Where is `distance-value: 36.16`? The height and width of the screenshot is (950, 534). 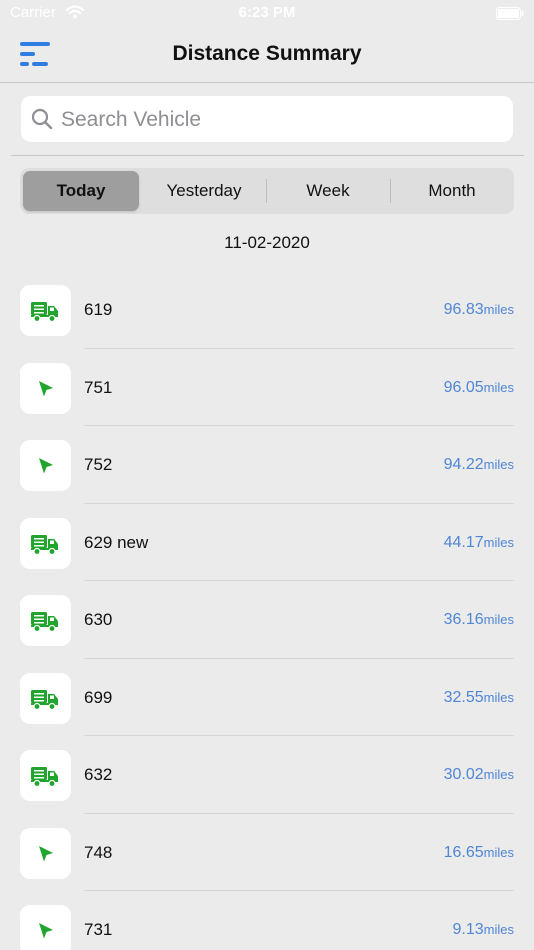 distance-value: 36.16 is located at coordinates (463, 619).